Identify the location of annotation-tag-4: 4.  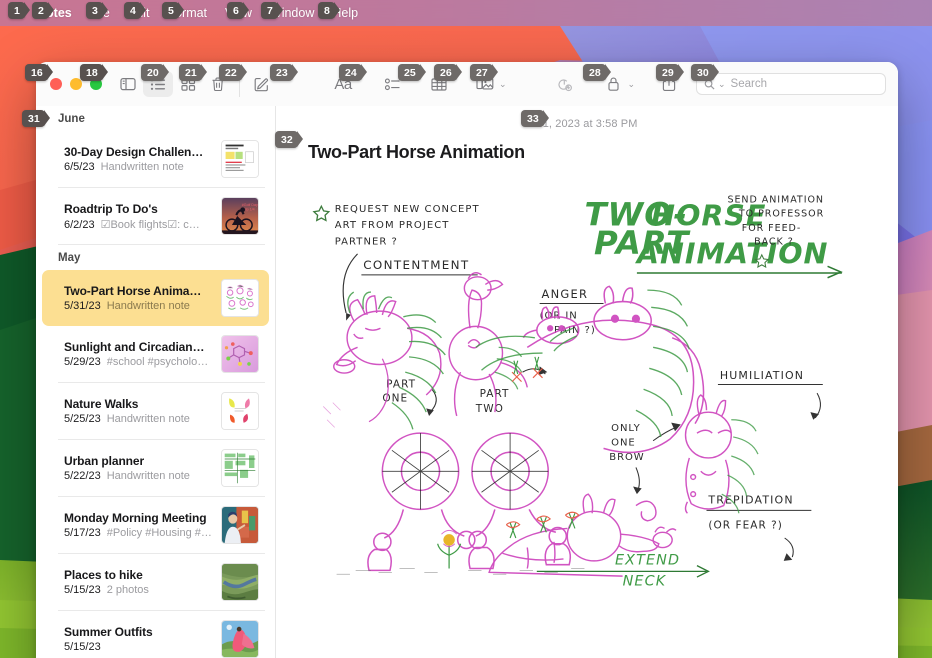
(135, 10).